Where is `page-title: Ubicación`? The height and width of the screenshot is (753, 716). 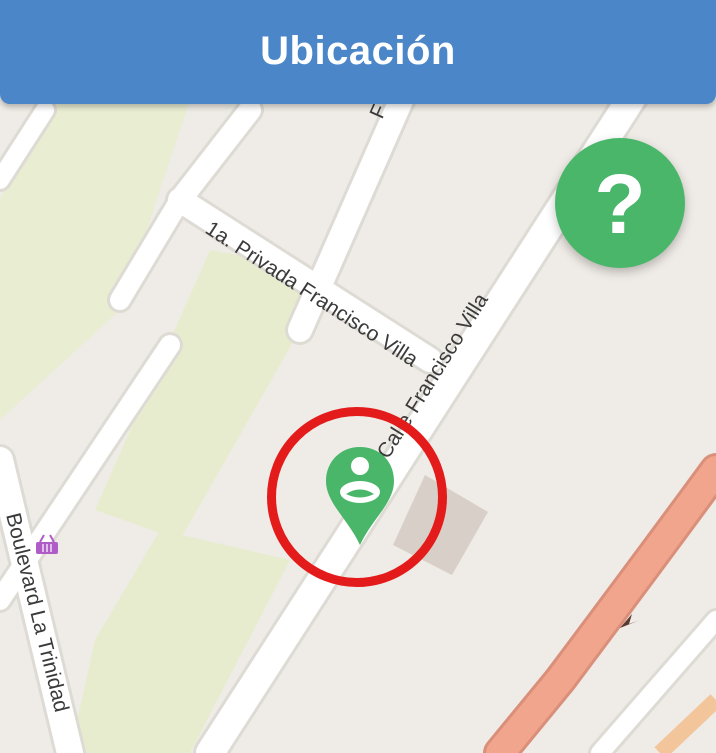 page-title: Ubicación is located at coordinates (358, 50).